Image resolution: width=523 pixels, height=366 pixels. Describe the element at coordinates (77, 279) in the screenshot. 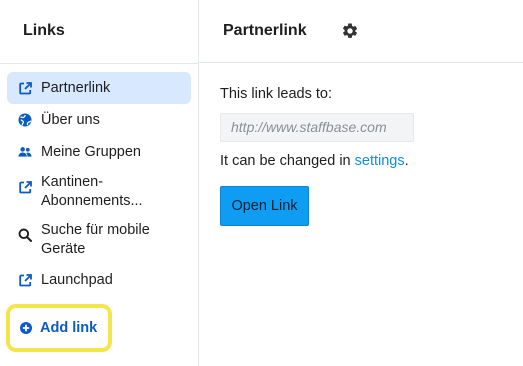

I see `sidebar-item-label: Launchpad` at that location.